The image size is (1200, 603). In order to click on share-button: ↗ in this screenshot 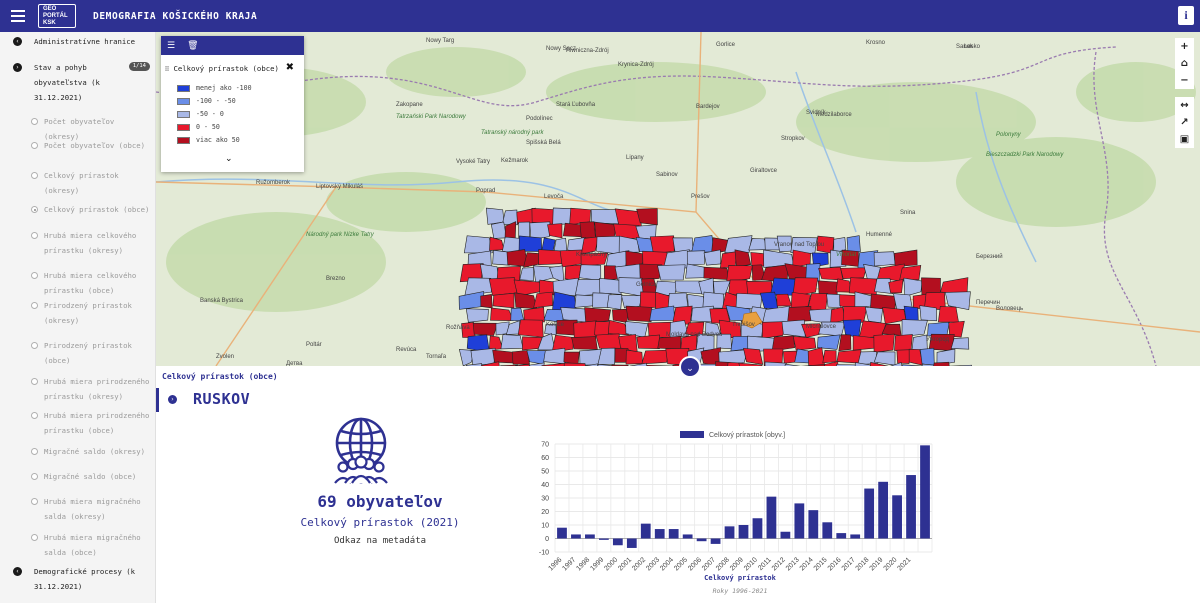, I will do `click(1184, 122)`.